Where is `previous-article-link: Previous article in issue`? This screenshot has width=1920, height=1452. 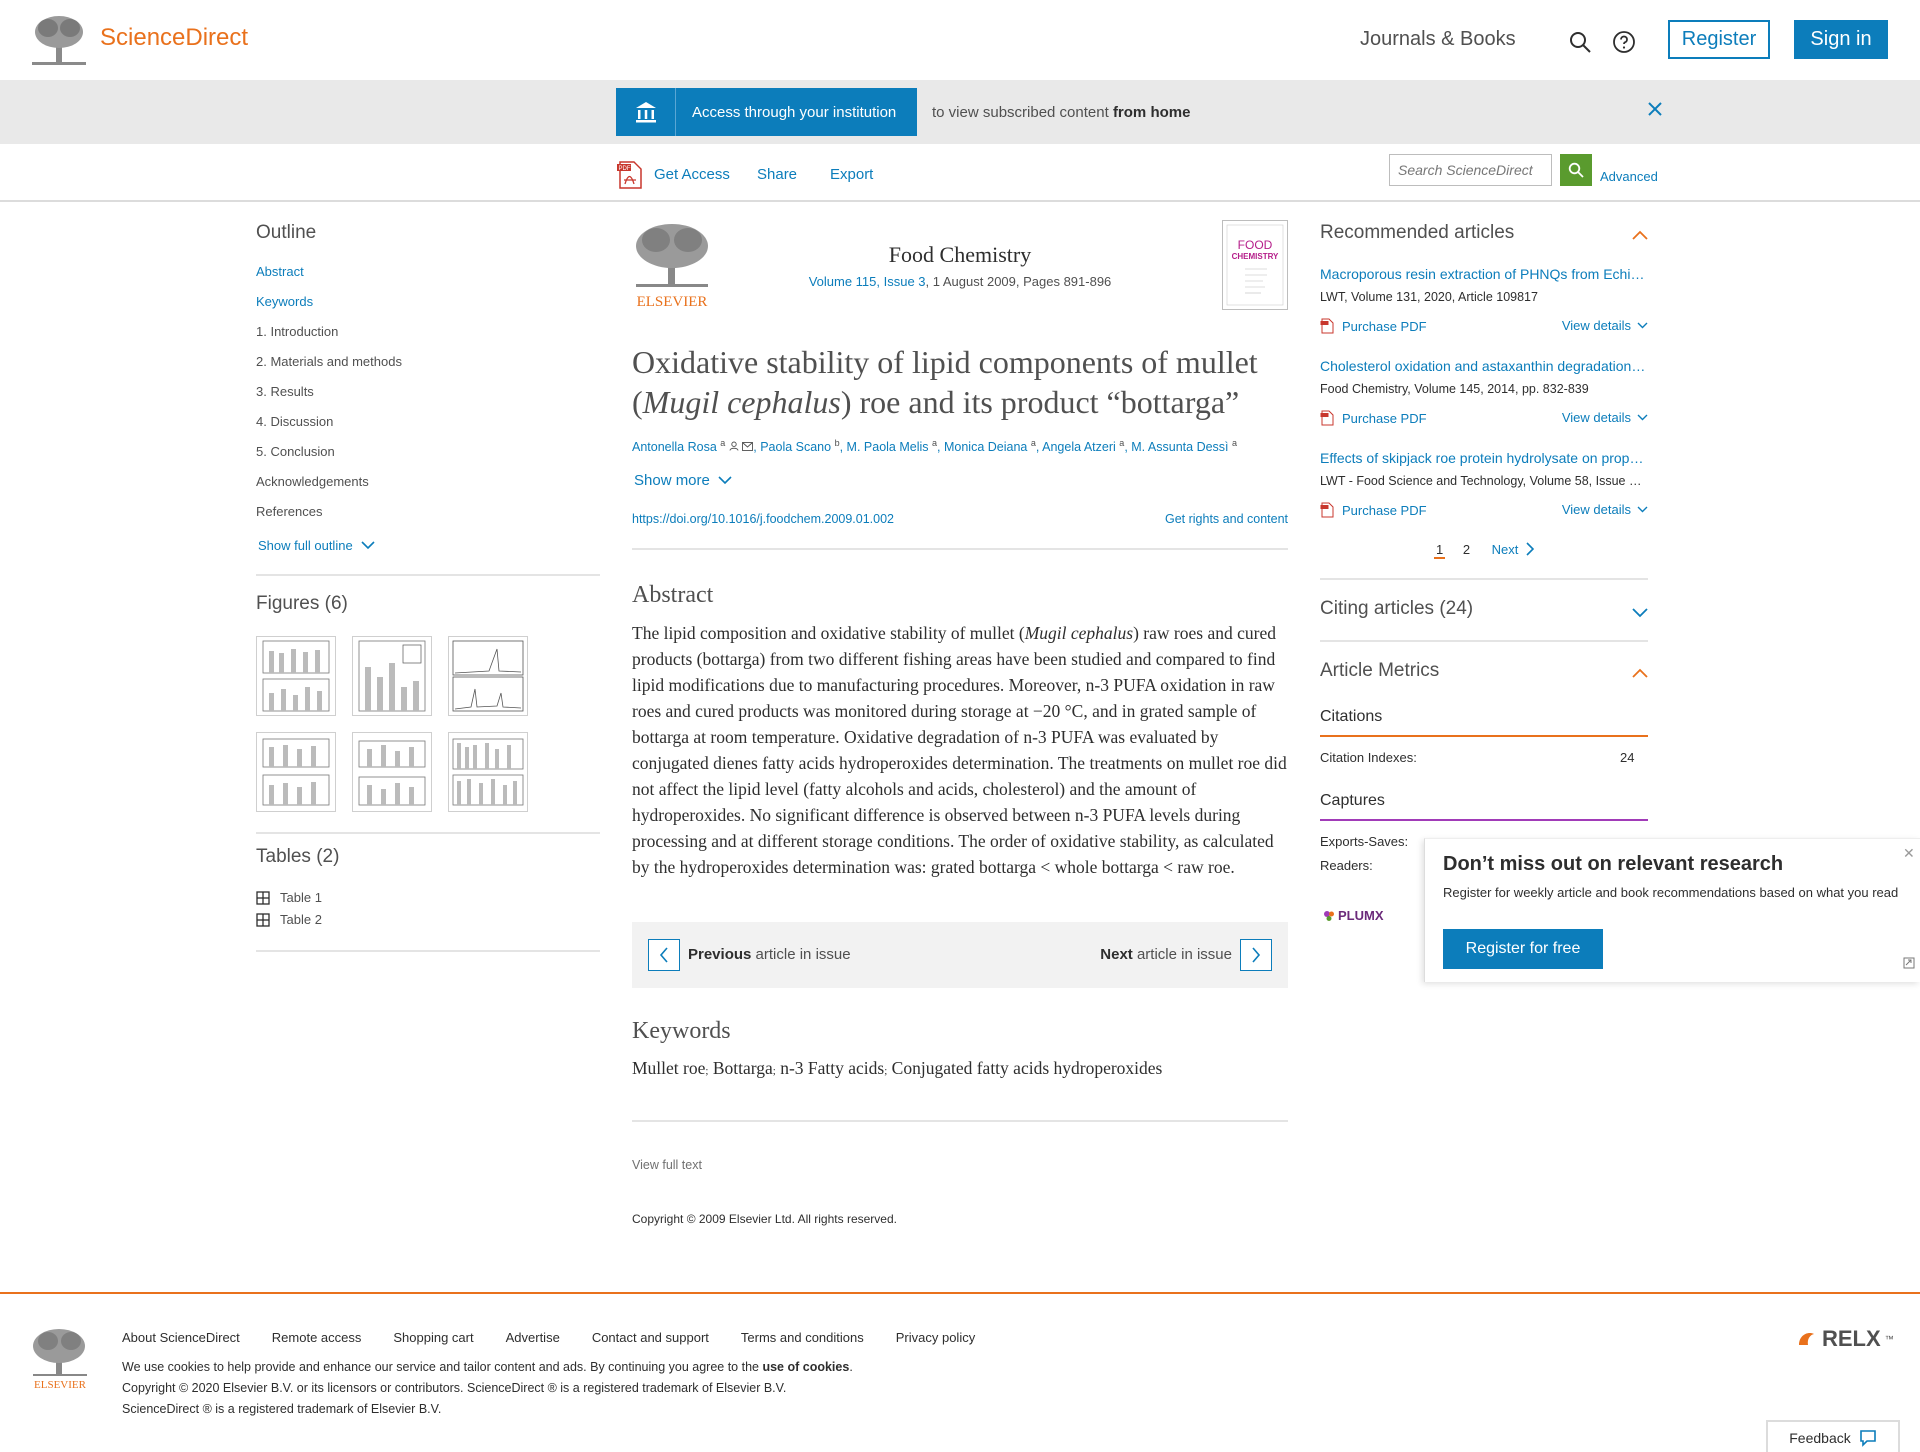
previous-article-link: Previous article in issue is located at coordinates (769, 954).